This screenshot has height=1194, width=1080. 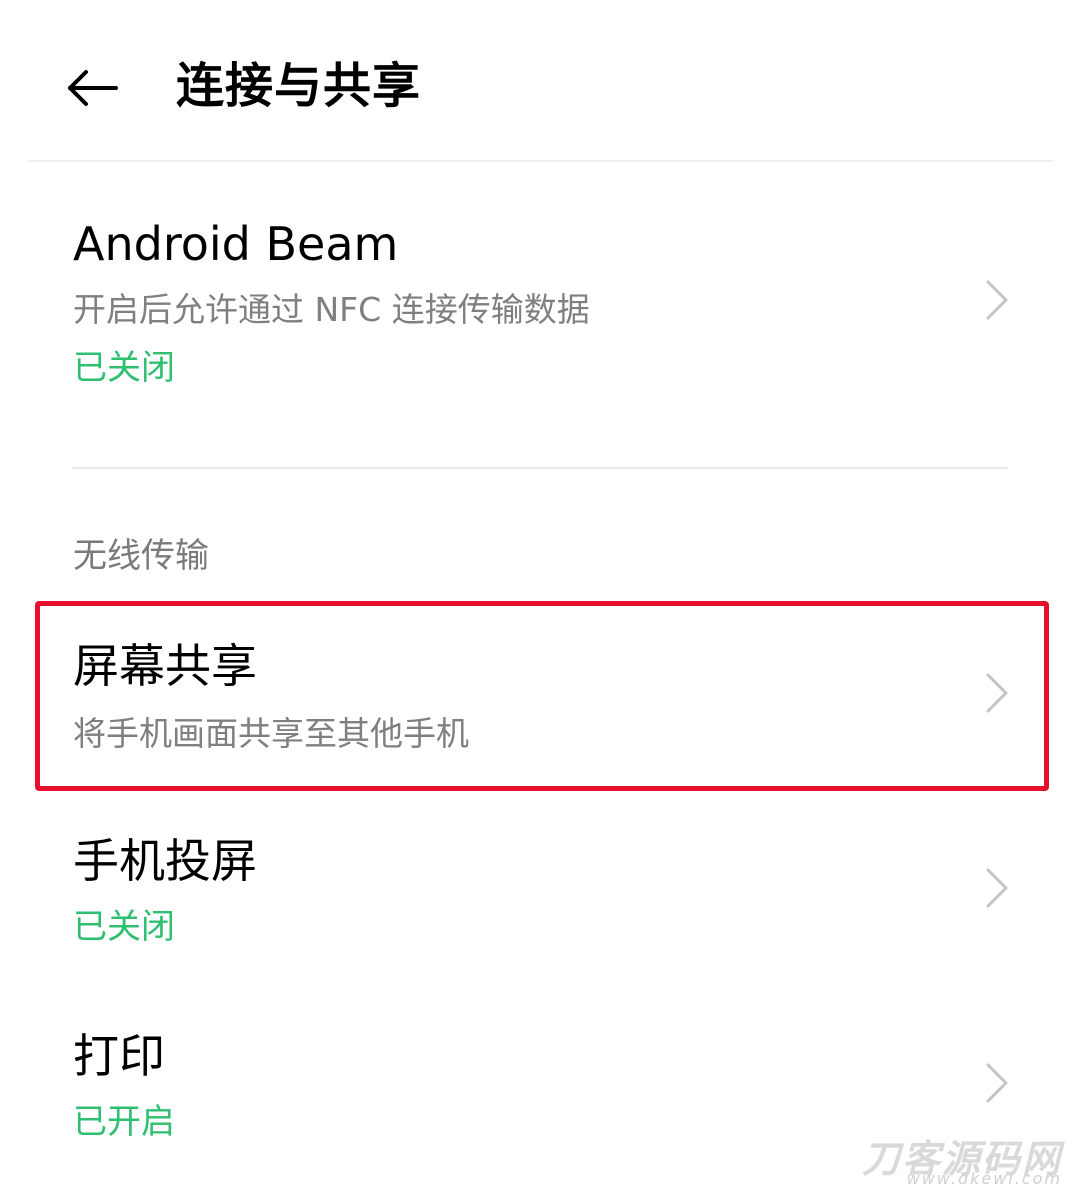 What do you see at coordinates (165, 666) in the screenshot?
I see `screen-share-title: 屏幕共享` at bounding box center [165, 666].